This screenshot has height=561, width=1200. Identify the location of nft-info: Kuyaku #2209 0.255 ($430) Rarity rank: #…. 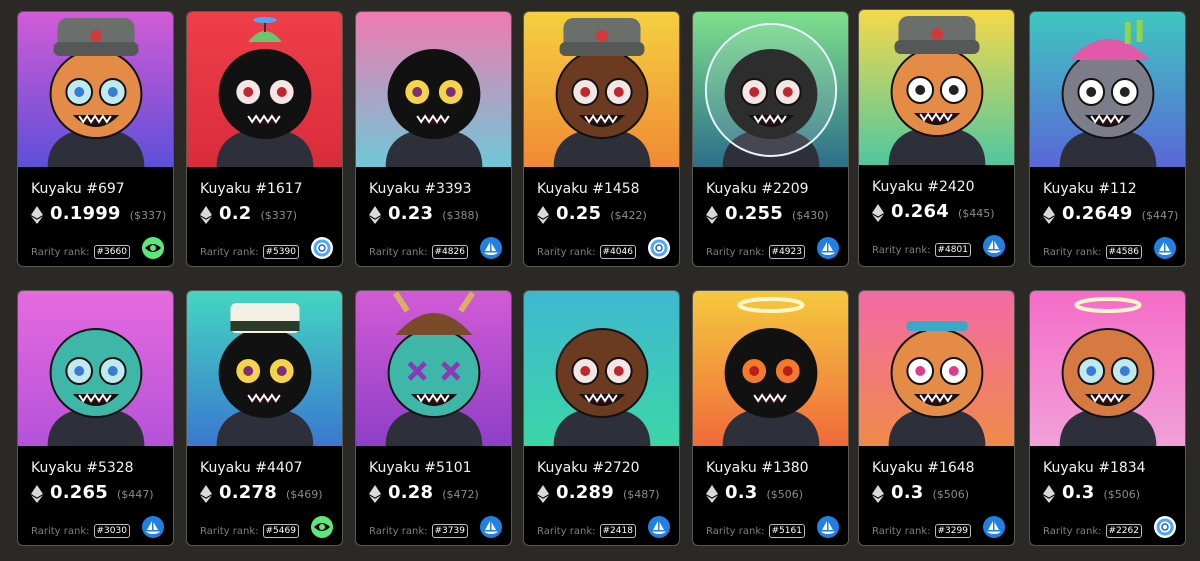
(770, 216).